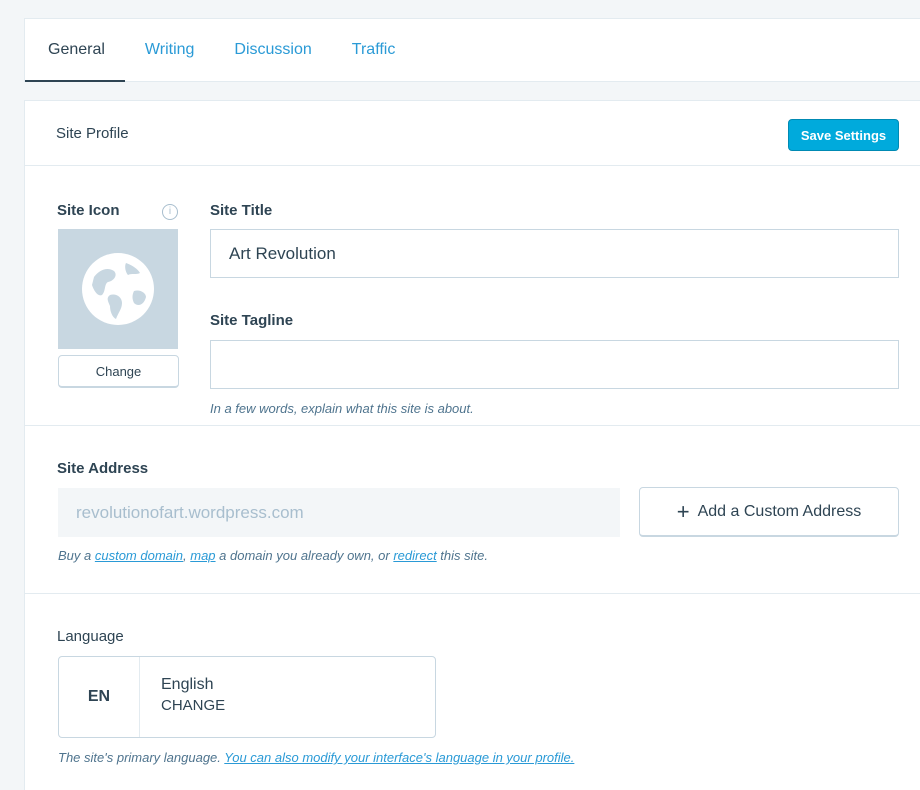 The width and height of the screenshot is (920, 790). I want to click on tab-discussion: Discussion, so click(272, 50).